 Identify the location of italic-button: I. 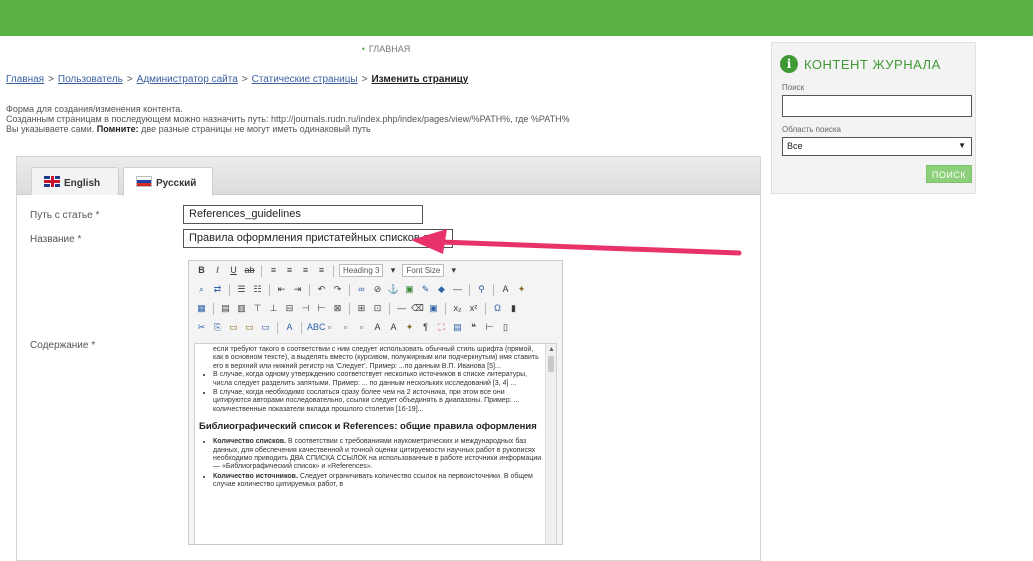
(217, 270).